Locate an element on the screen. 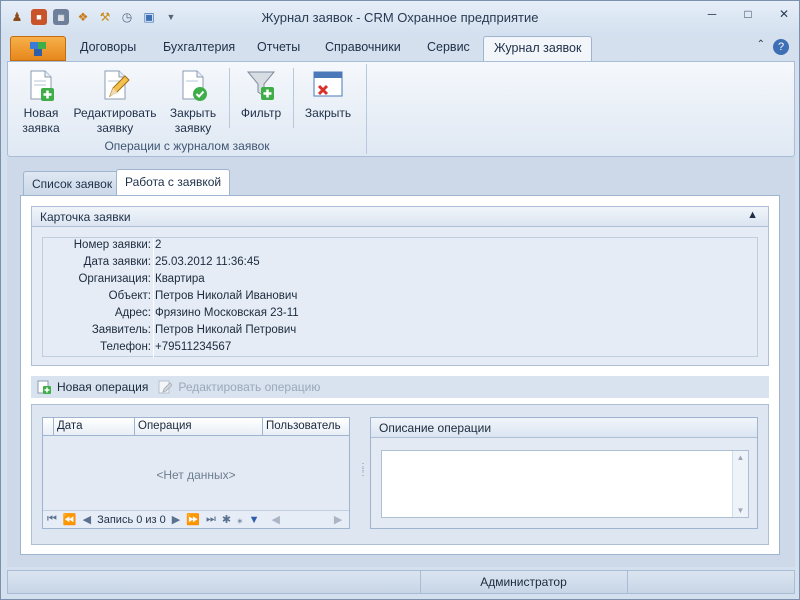 The image size is (800, 600). grid-indicator-column is located at coordinates (48, 426).